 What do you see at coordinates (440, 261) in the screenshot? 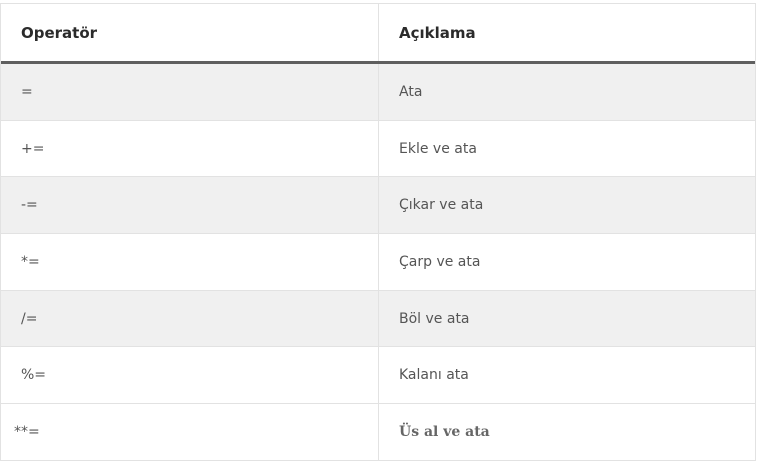
I see `description-cell: Çarp ve ata` at bounding box center [440, 261].